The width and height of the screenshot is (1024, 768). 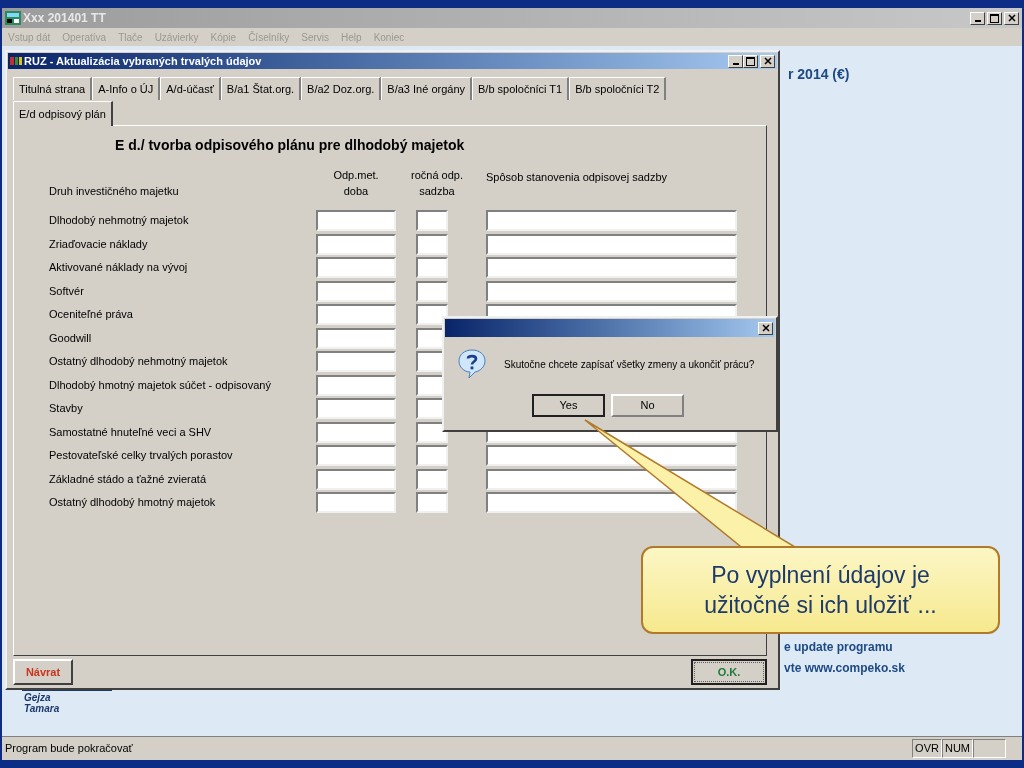 I want to click on status-indicator: NUM, so click(x=957, y=748).